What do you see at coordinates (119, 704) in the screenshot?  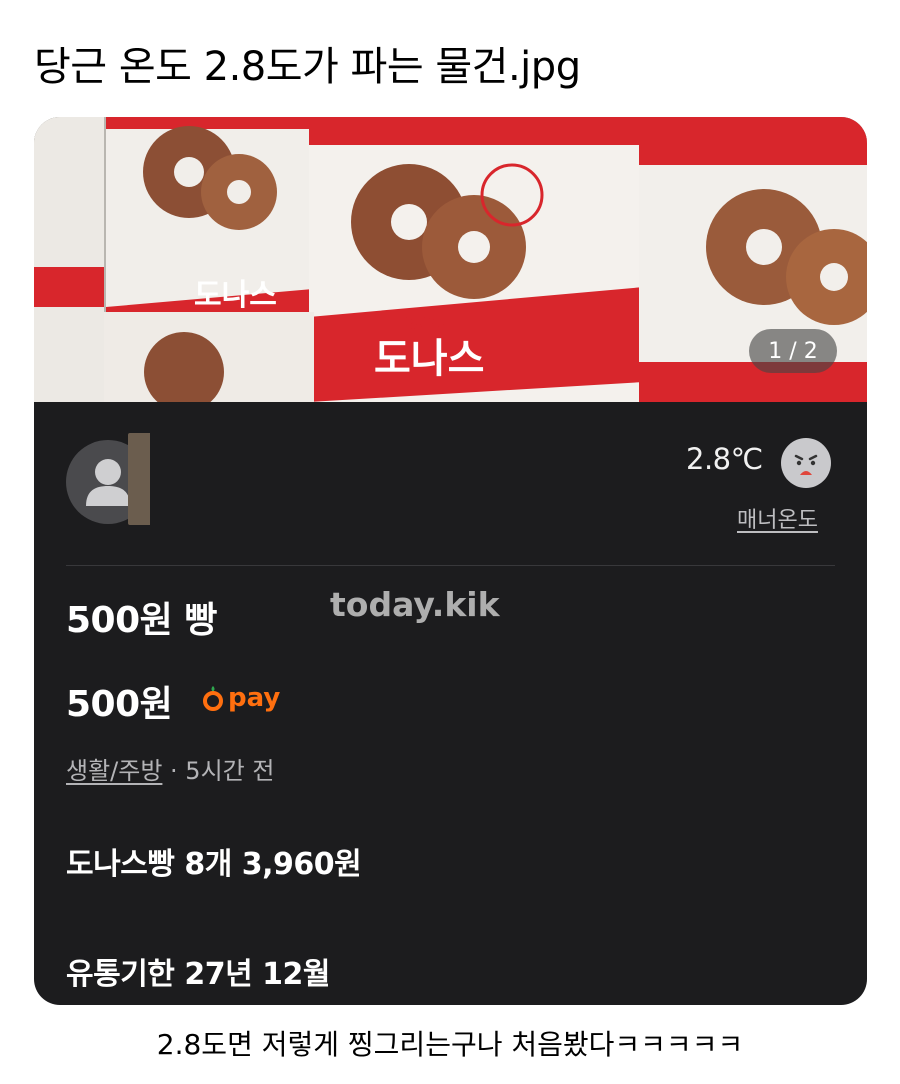 I see `product-price: 500원` at bounding box center [119, 704].